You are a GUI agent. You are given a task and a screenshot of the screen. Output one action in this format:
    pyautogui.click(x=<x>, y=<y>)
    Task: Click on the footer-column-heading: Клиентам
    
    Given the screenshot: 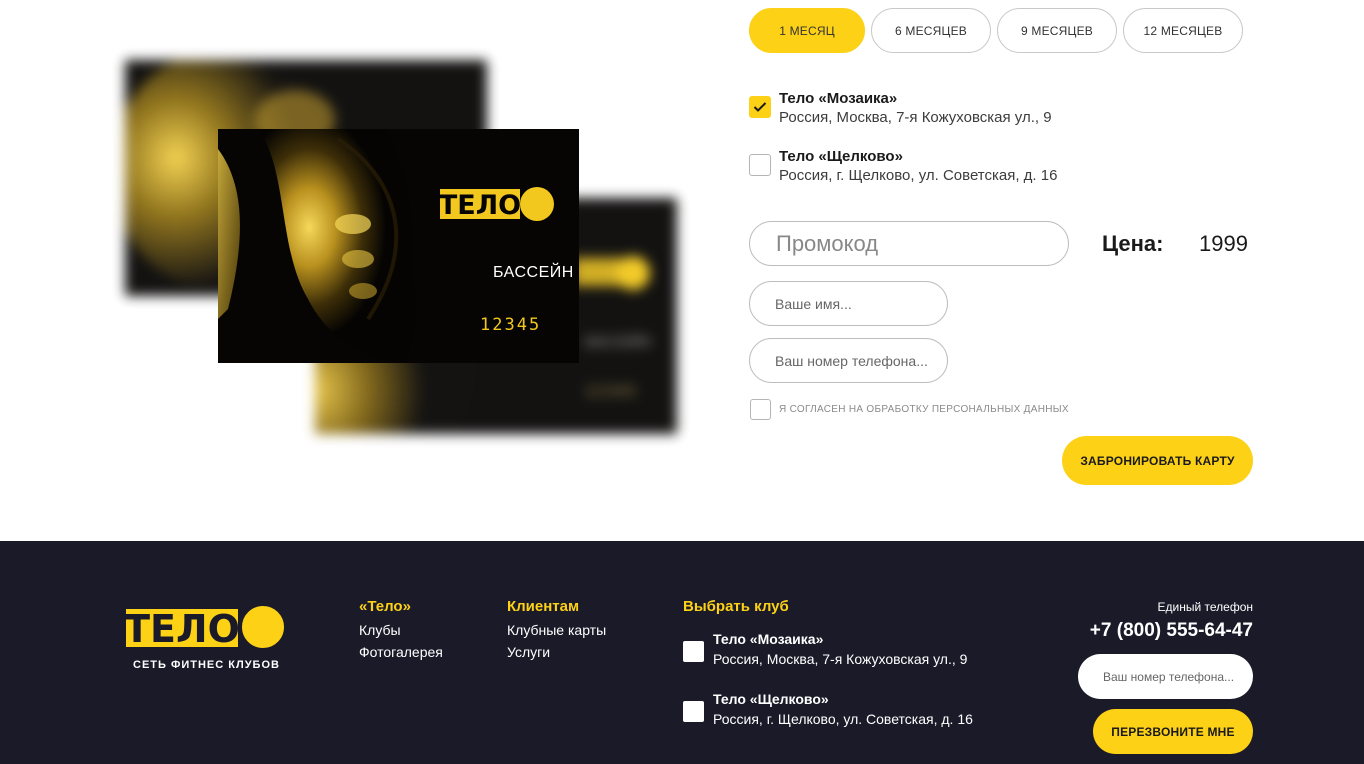 What is the action you would take?
    pyautogui.click(x=543, y=606)
    